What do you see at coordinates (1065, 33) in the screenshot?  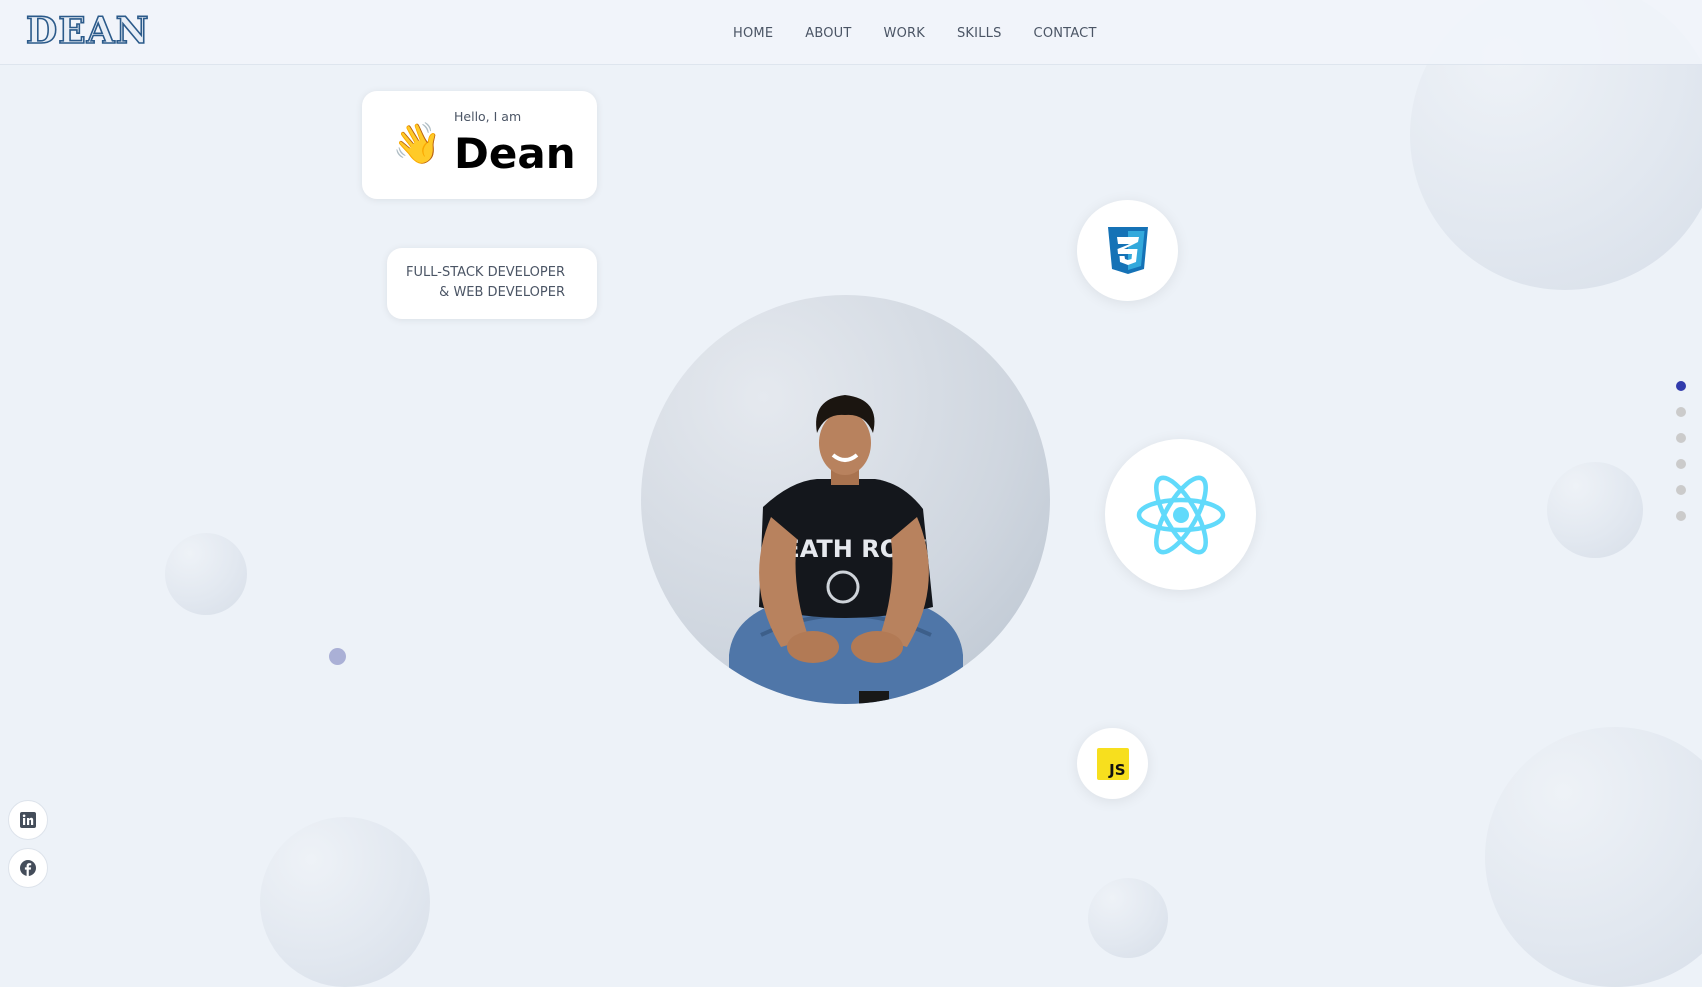 I see `nav-link-contact: CONTACT` at bounding box center [1065, 33].